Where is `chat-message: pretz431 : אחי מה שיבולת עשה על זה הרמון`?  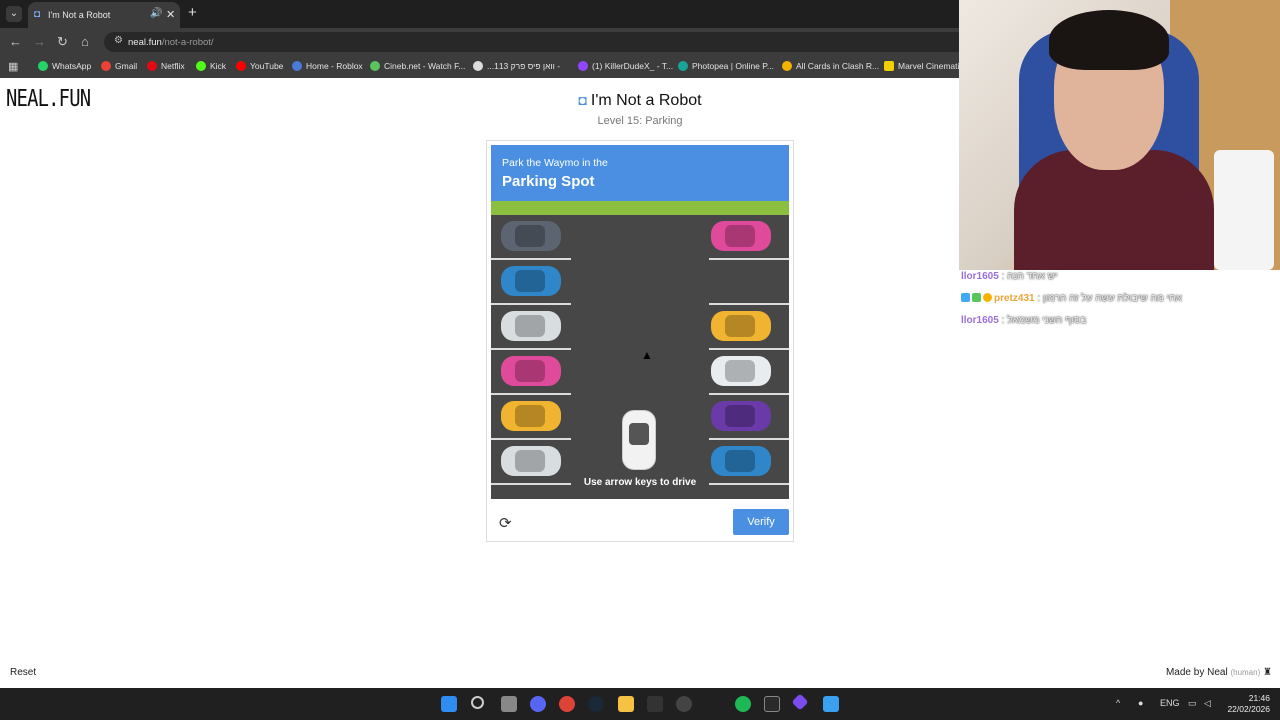 chat-message: pretz431 : אחי מה שיבולת עשה על זה הרמון is located at coordinates (1120, 303).